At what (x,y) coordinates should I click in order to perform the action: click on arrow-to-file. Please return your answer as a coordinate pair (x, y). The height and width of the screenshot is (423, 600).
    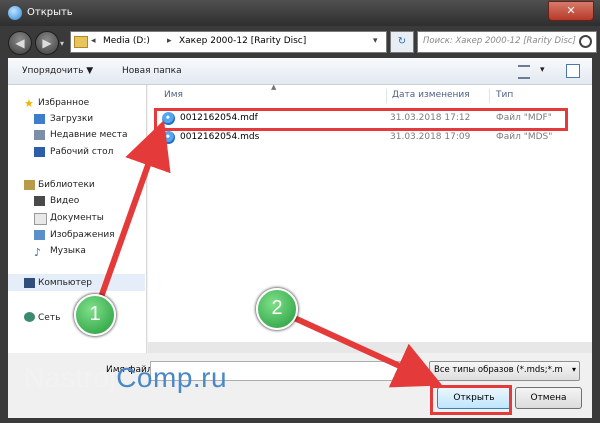
    Looking at the image, I should click on (134, 211).